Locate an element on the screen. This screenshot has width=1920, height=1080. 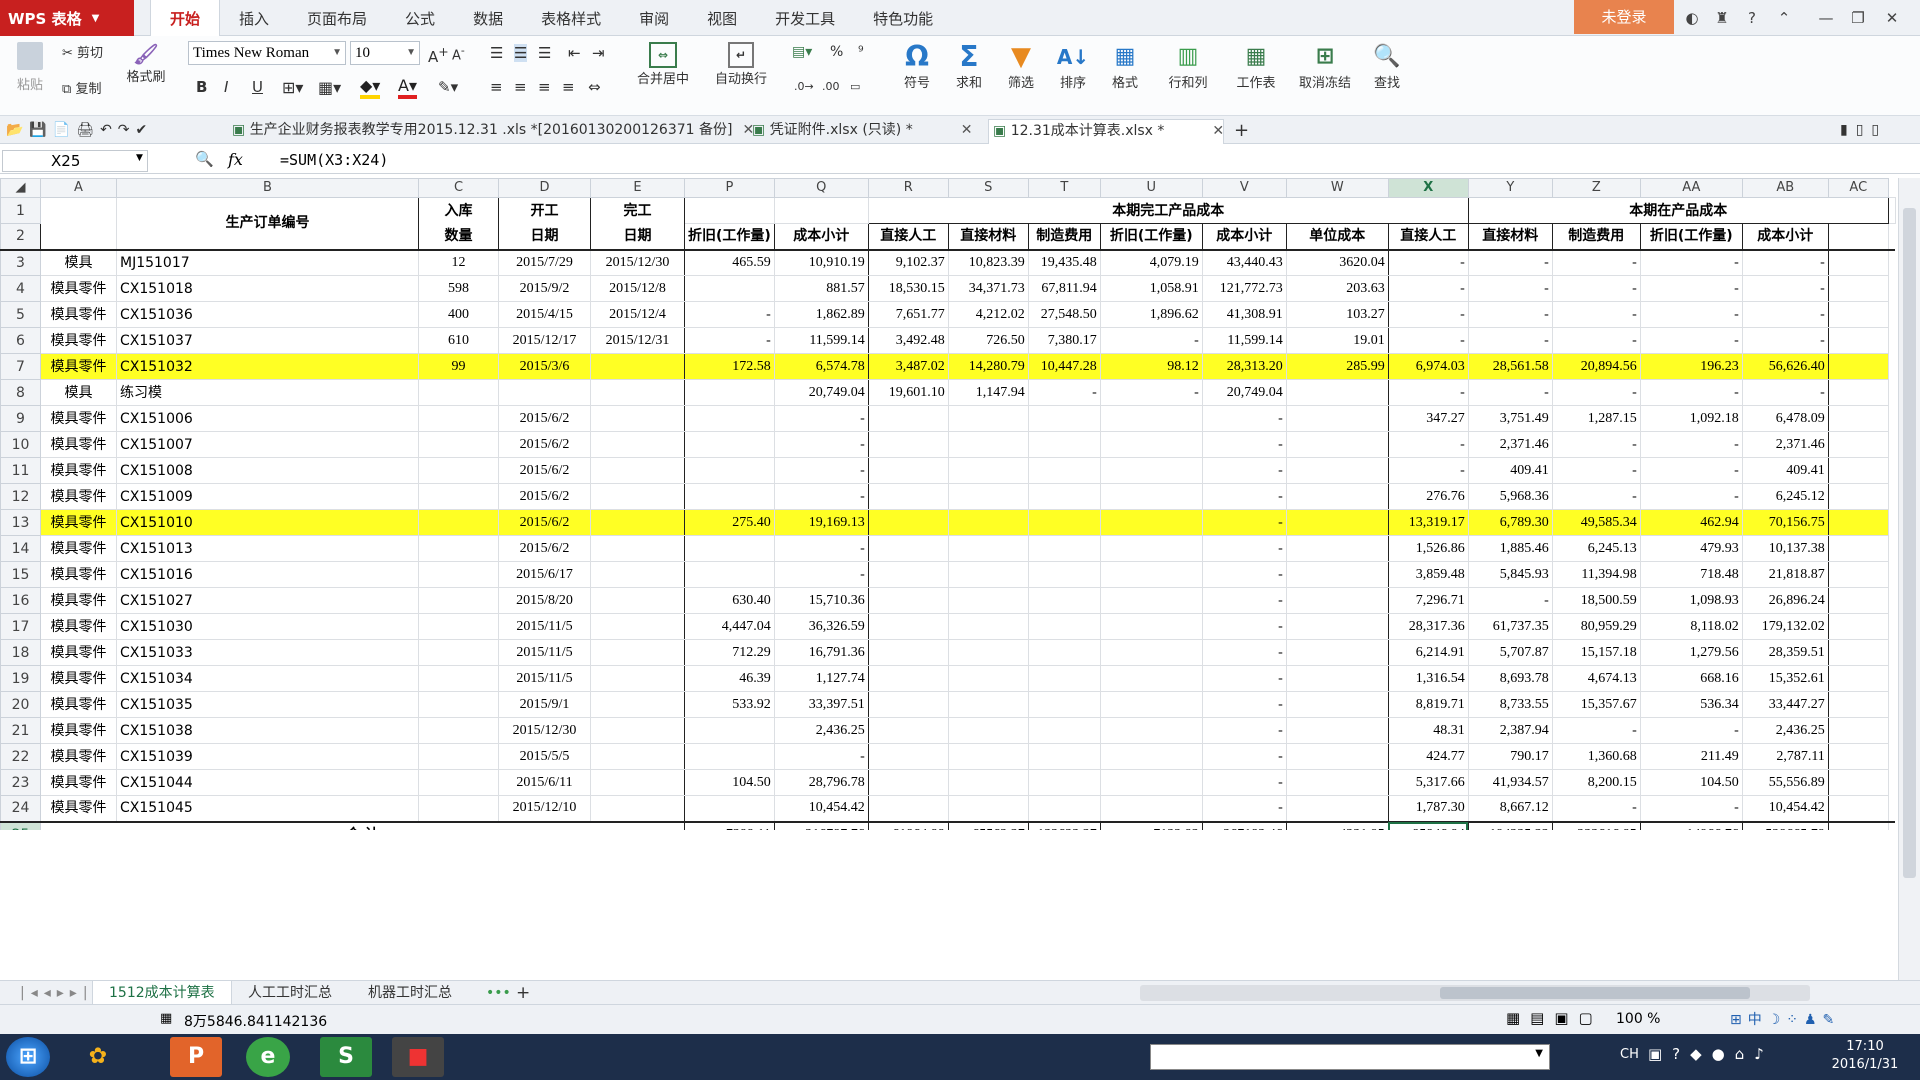
column-header: E is located at coordinates (637, 188).